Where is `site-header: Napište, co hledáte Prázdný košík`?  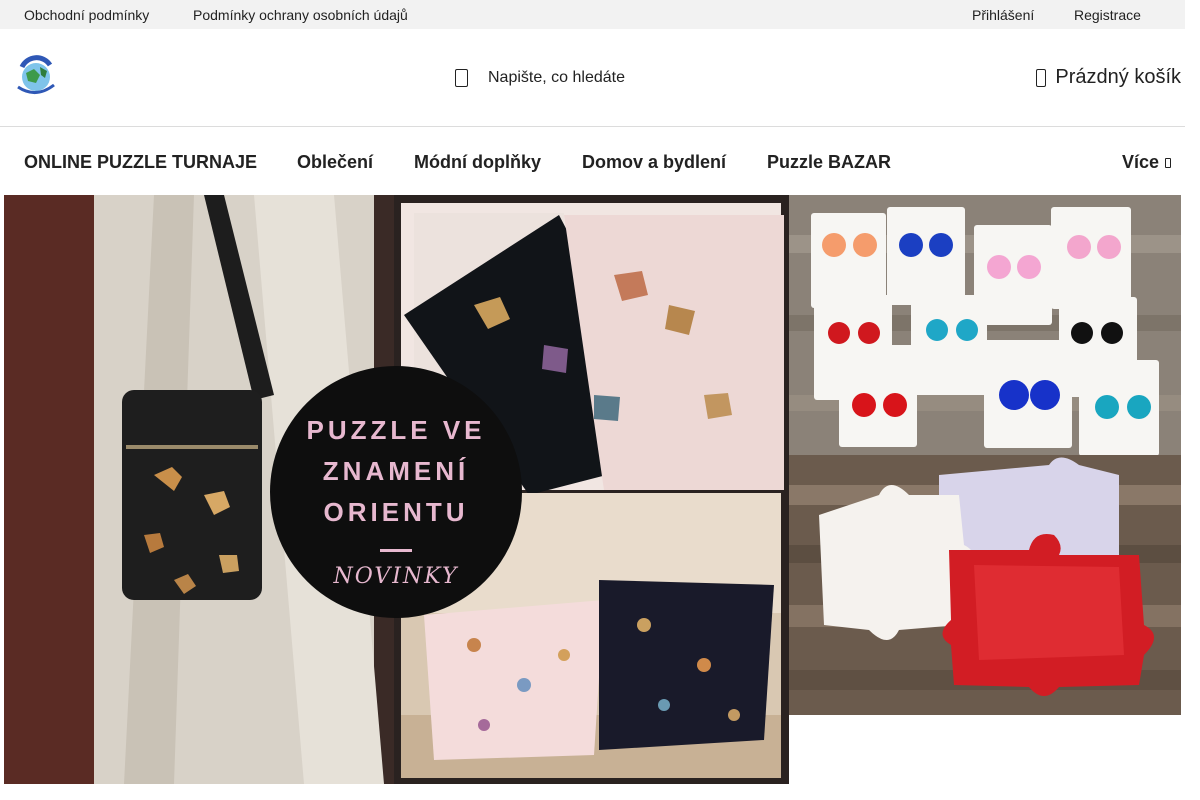 site-header: Napište, co hledáte Prázdný košík is located at coordinates (592, 78).